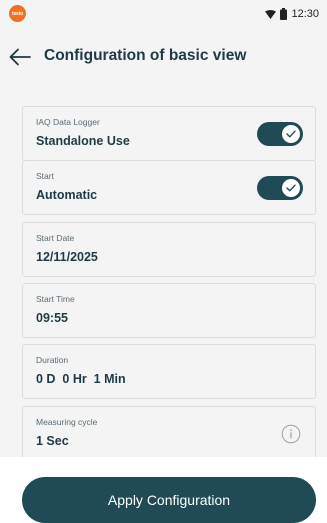  I want to click on info-icon, so click(291, 434).